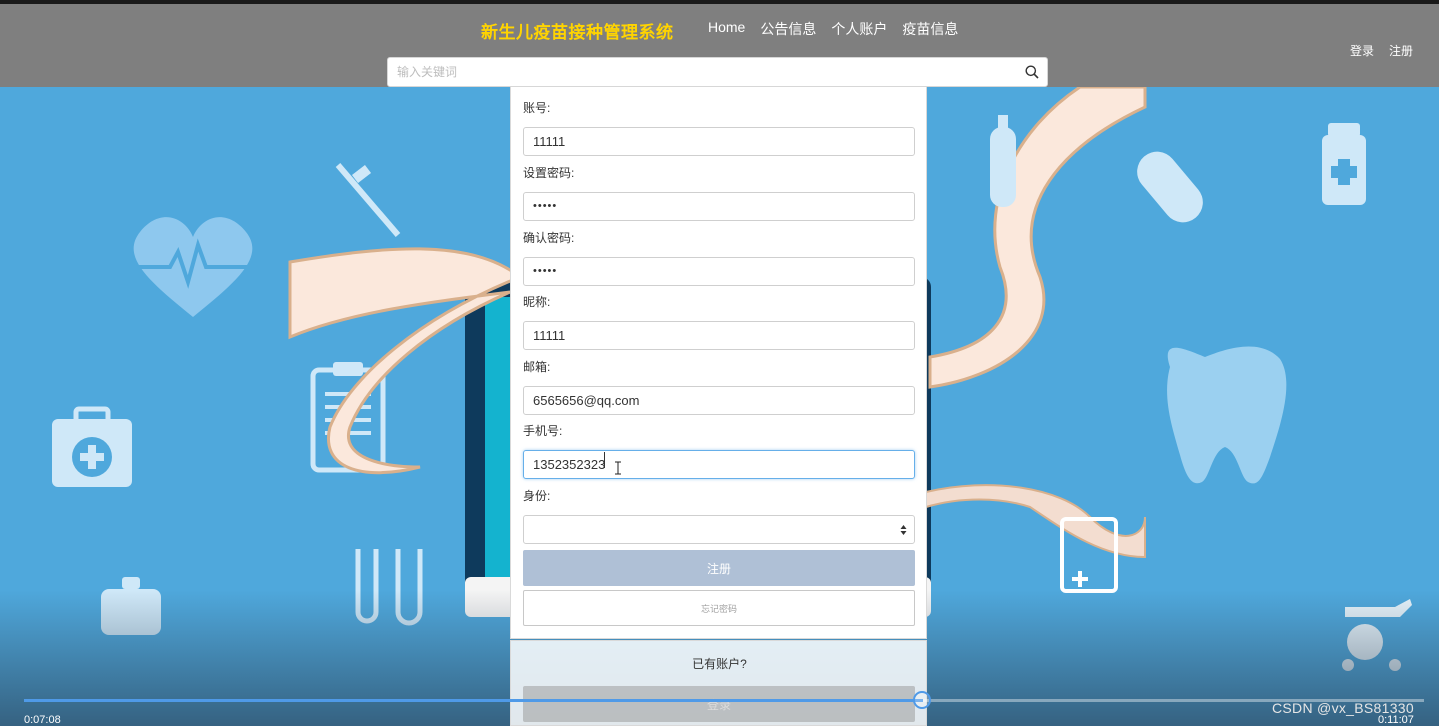 This screenshot has height=726, width=1439. What do you see at coordinates (604, 460) in the screenshot?
I see `text-caret` at bounding box center [604, 460].